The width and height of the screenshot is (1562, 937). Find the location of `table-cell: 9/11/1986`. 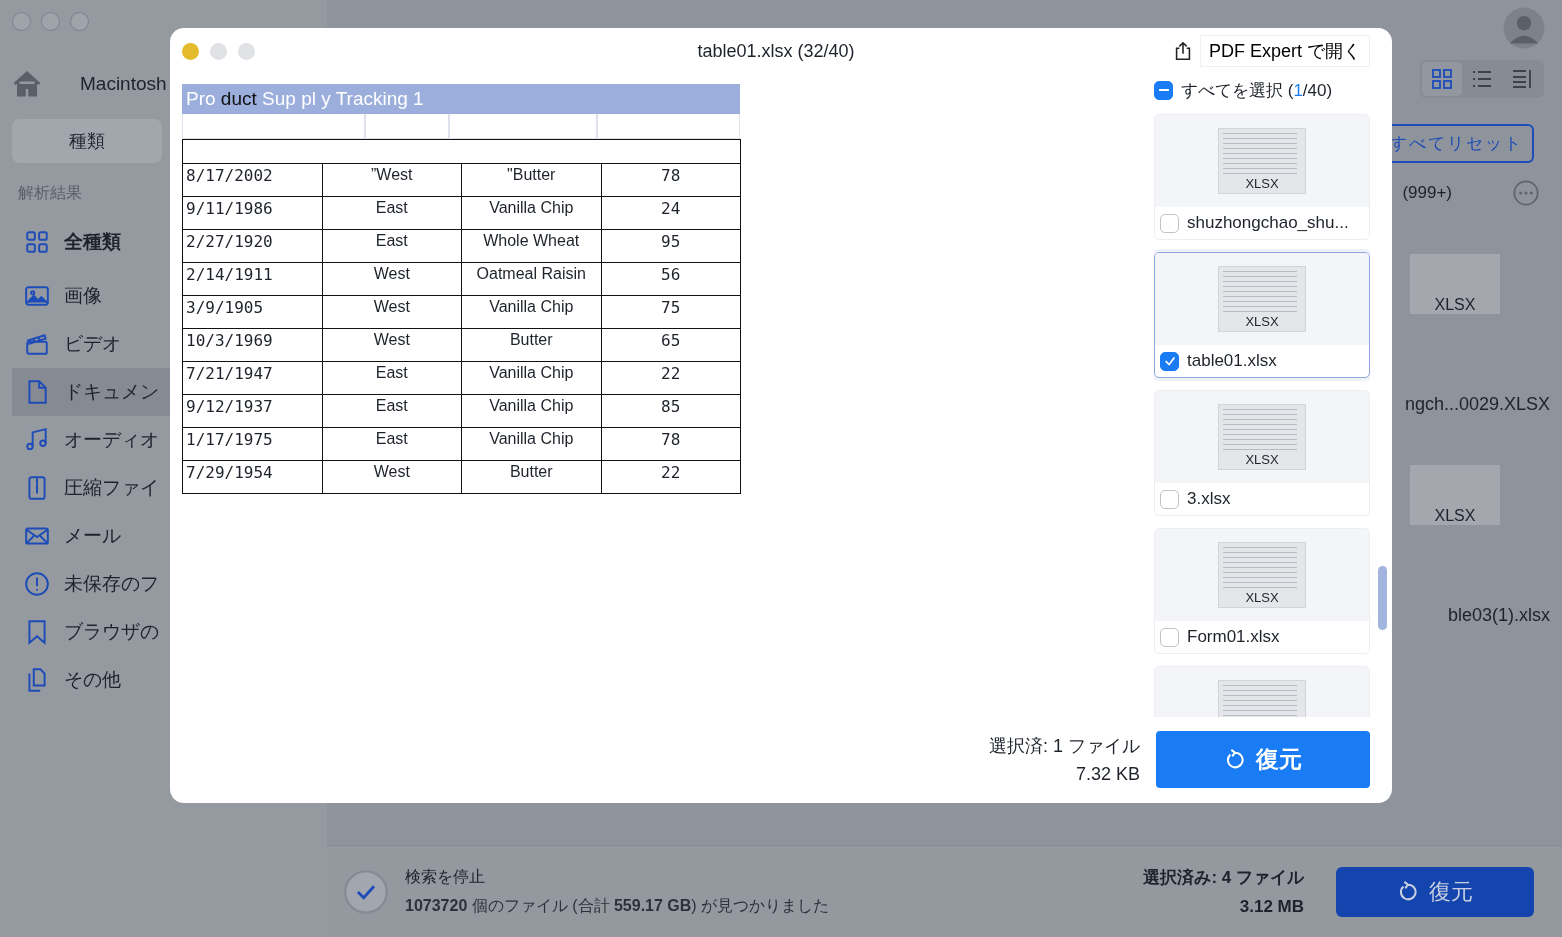

table-cell: 9/11/1986 is located at coordinates (252, 213).